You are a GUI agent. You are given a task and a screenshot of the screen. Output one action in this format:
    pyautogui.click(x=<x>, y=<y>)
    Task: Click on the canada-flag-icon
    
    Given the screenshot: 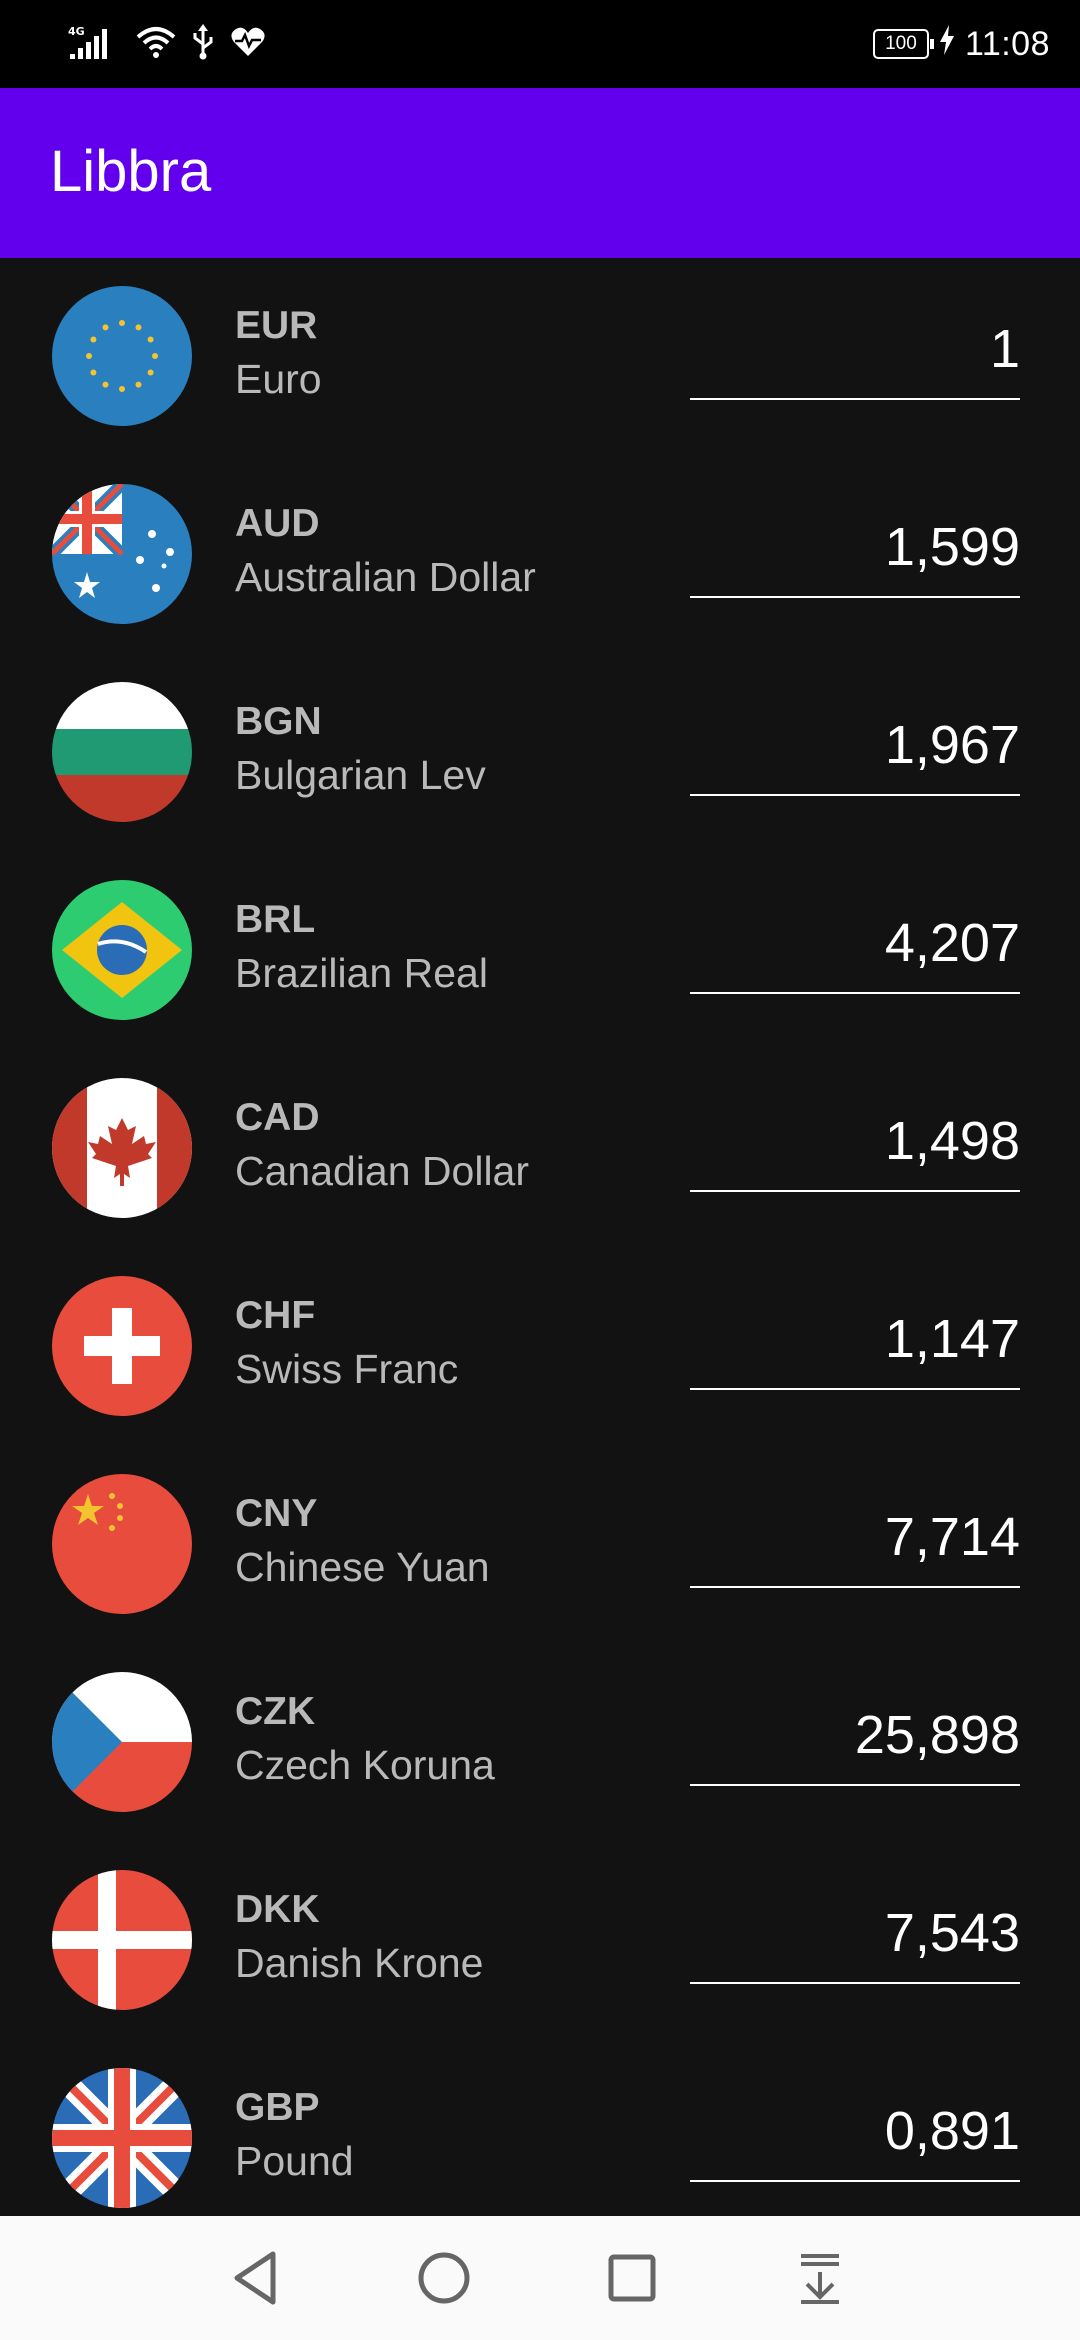 What is the action you would take?
    pyautogui.click(x=122, y=1148)
    